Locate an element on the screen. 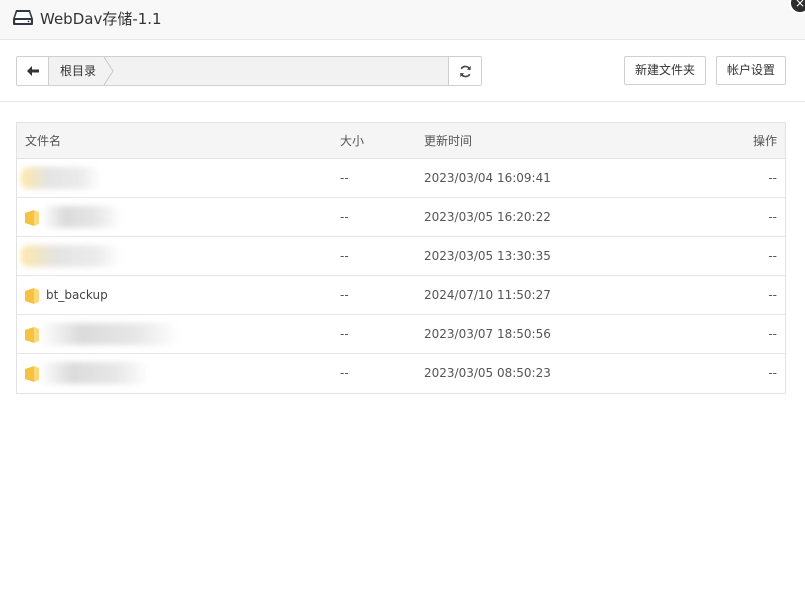  table-row: -- 2023/03/05 08:50:23 -- is located at coordinates (401, 373).